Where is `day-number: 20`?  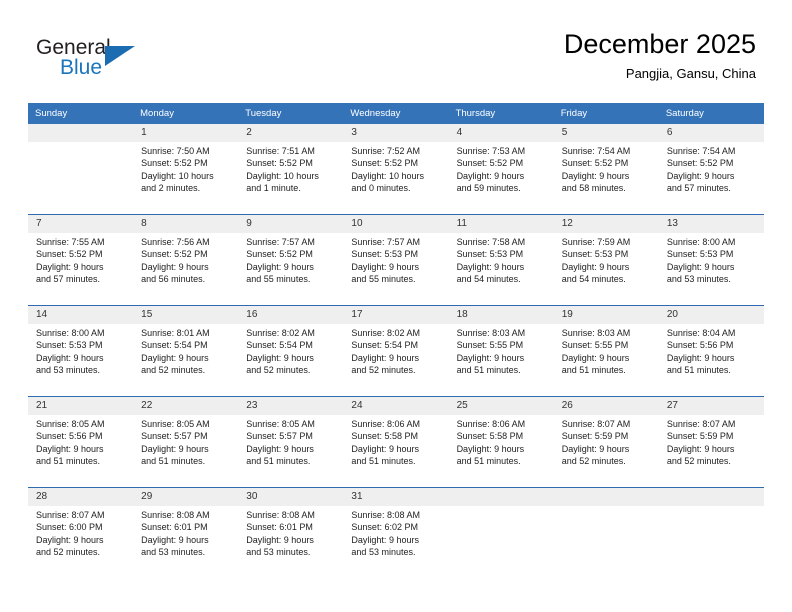 day-number: 20 is located at coordinates (711, 315).